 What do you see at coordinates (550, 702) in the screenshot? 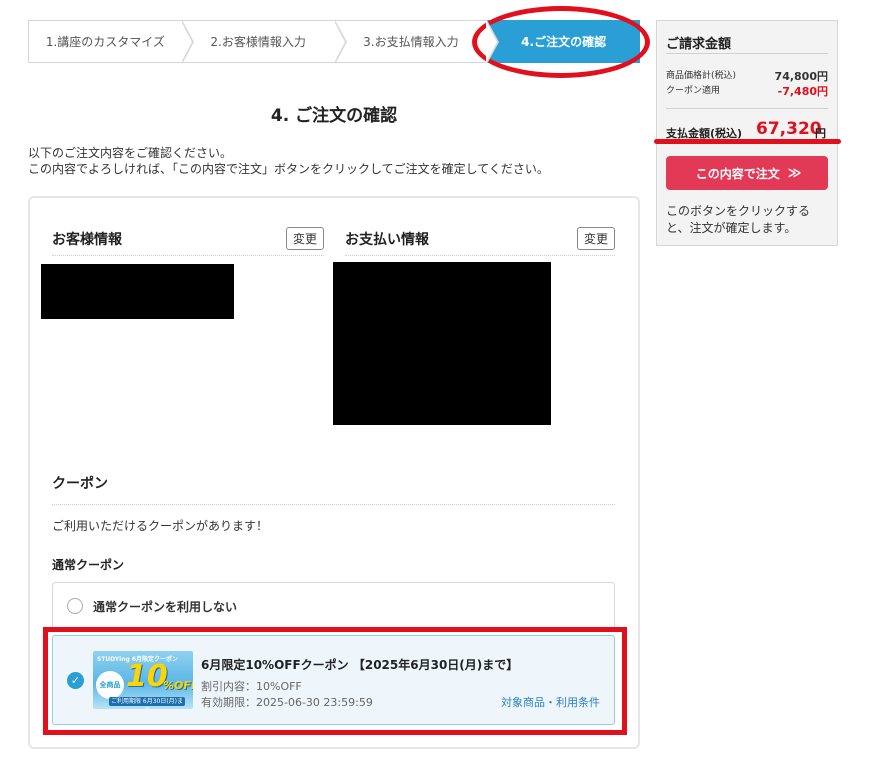
I see `coupon-terms-link: 対象商品・利用条件` at bounding box center [550, 702].